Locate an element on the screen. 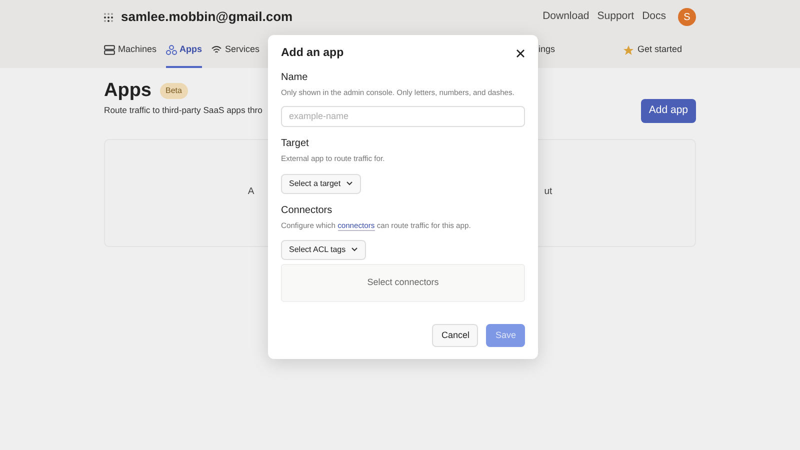 Image resolution: width=800 pixels, height=450 pixels. header-link: Docs is located at coordinates (654, 17).